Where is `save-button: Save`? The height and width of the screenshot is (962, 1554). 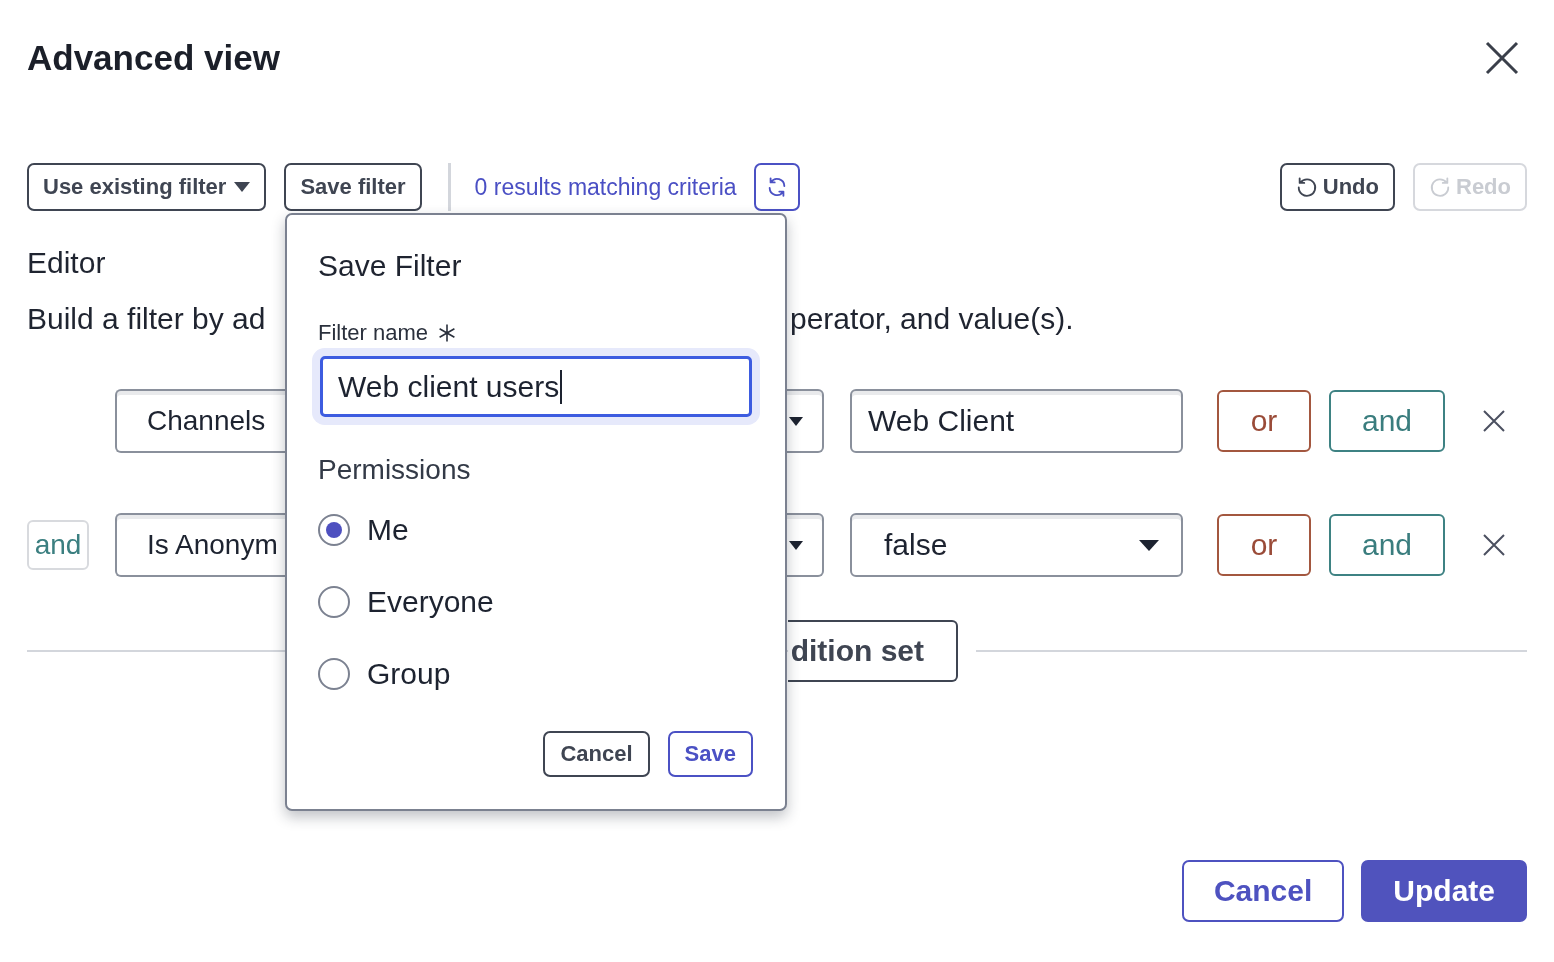
save-button: Save is located at coordinates (710, 754).